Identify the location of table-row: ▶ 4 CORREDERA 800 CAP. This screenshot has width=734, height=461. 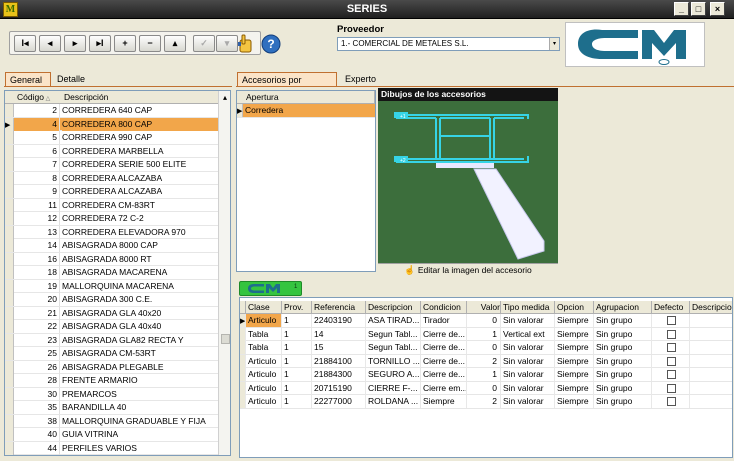
(111, 124).